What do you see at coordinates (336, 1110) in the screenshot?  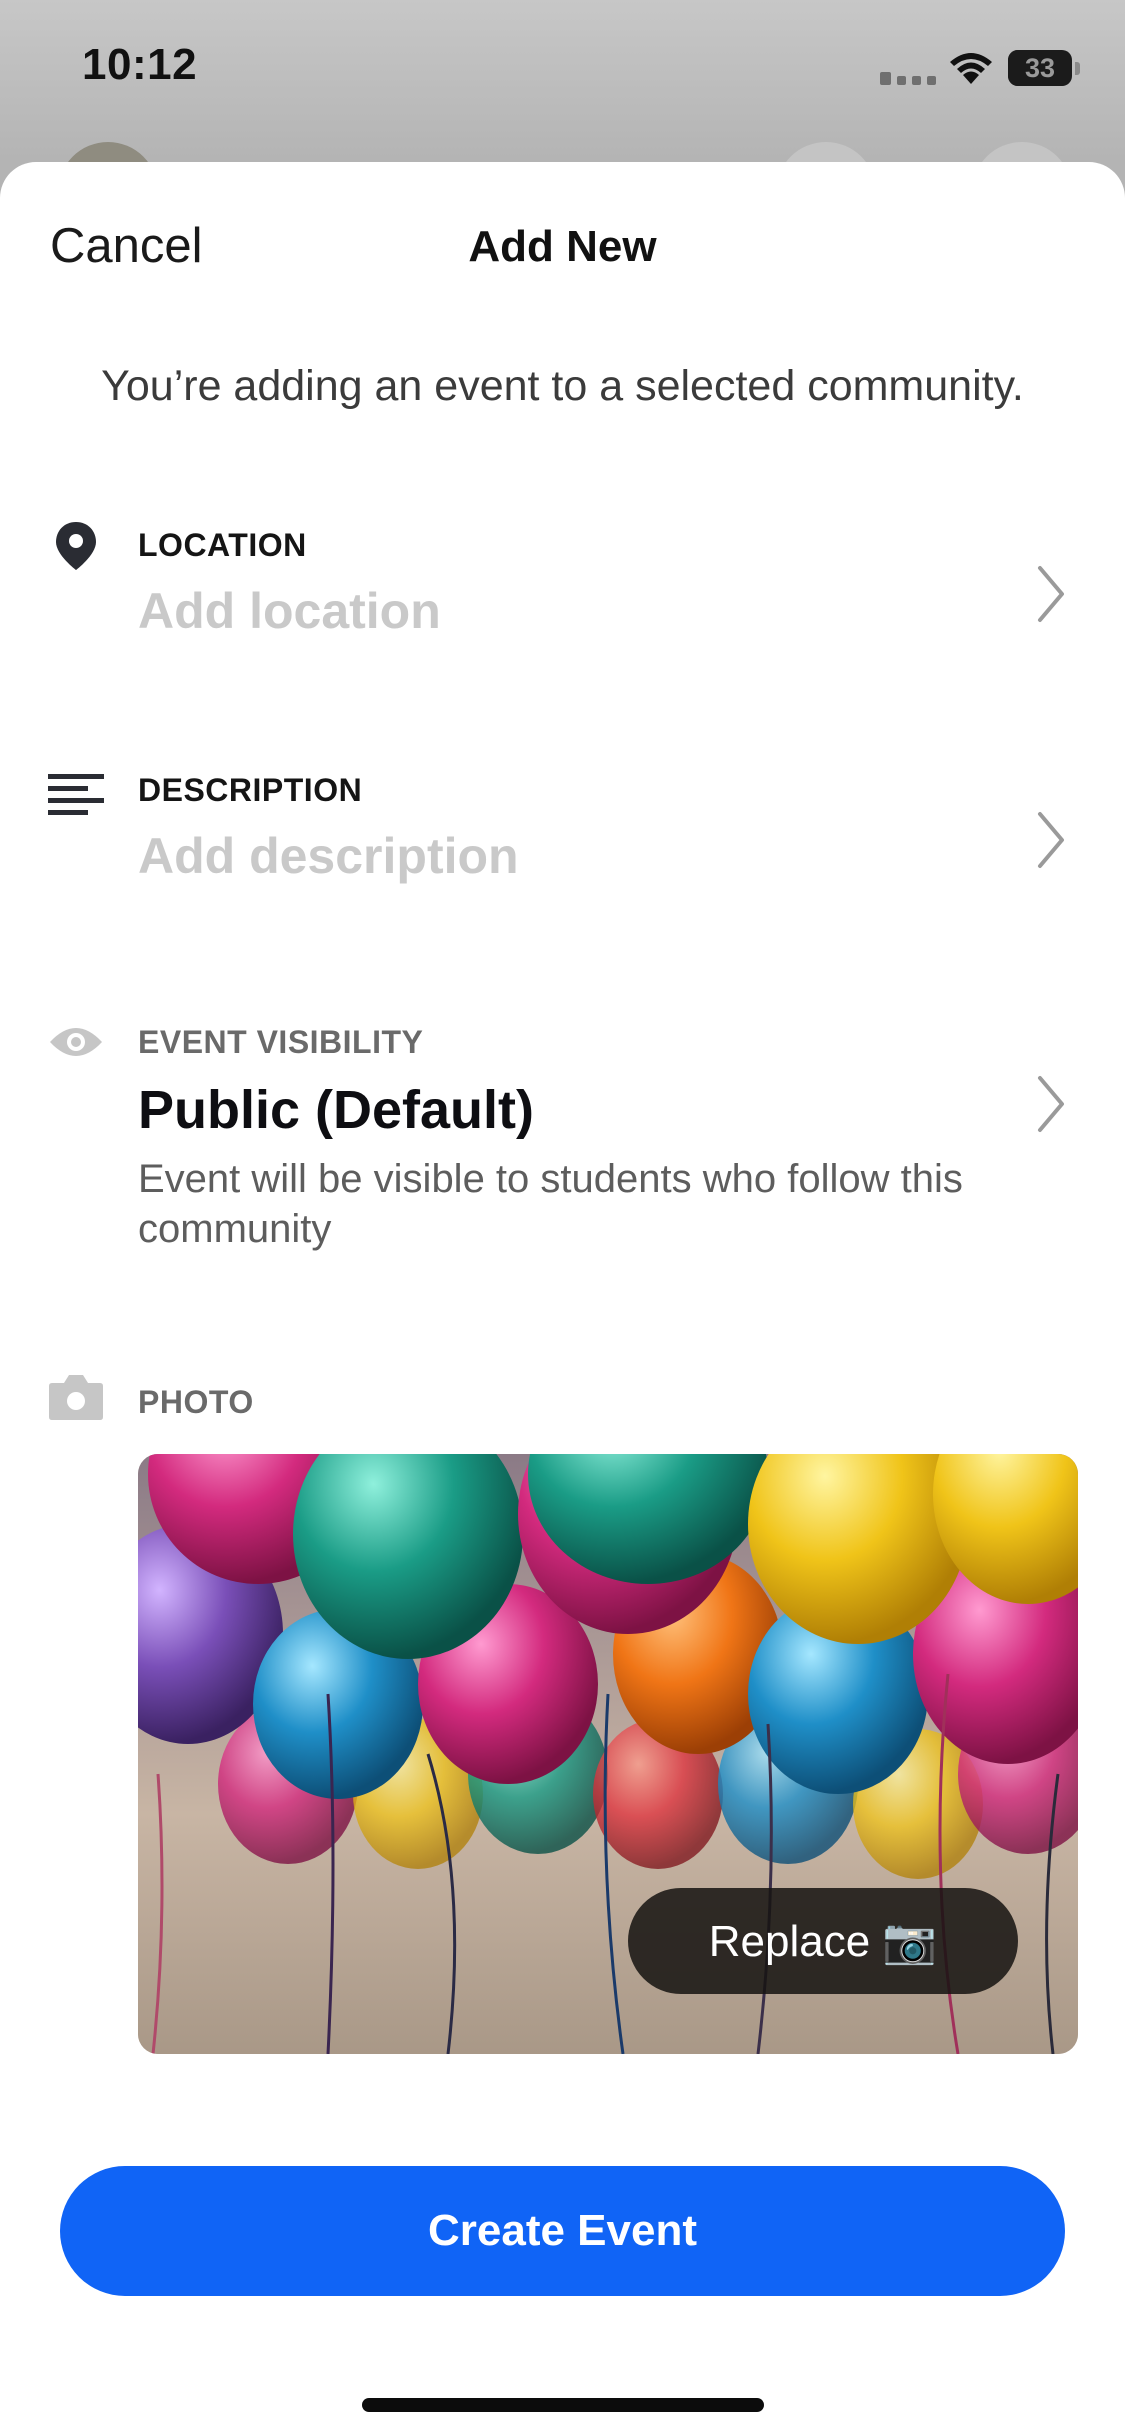 I see `visibility-value: Public (Default)` at bounding box center [336, 1110].